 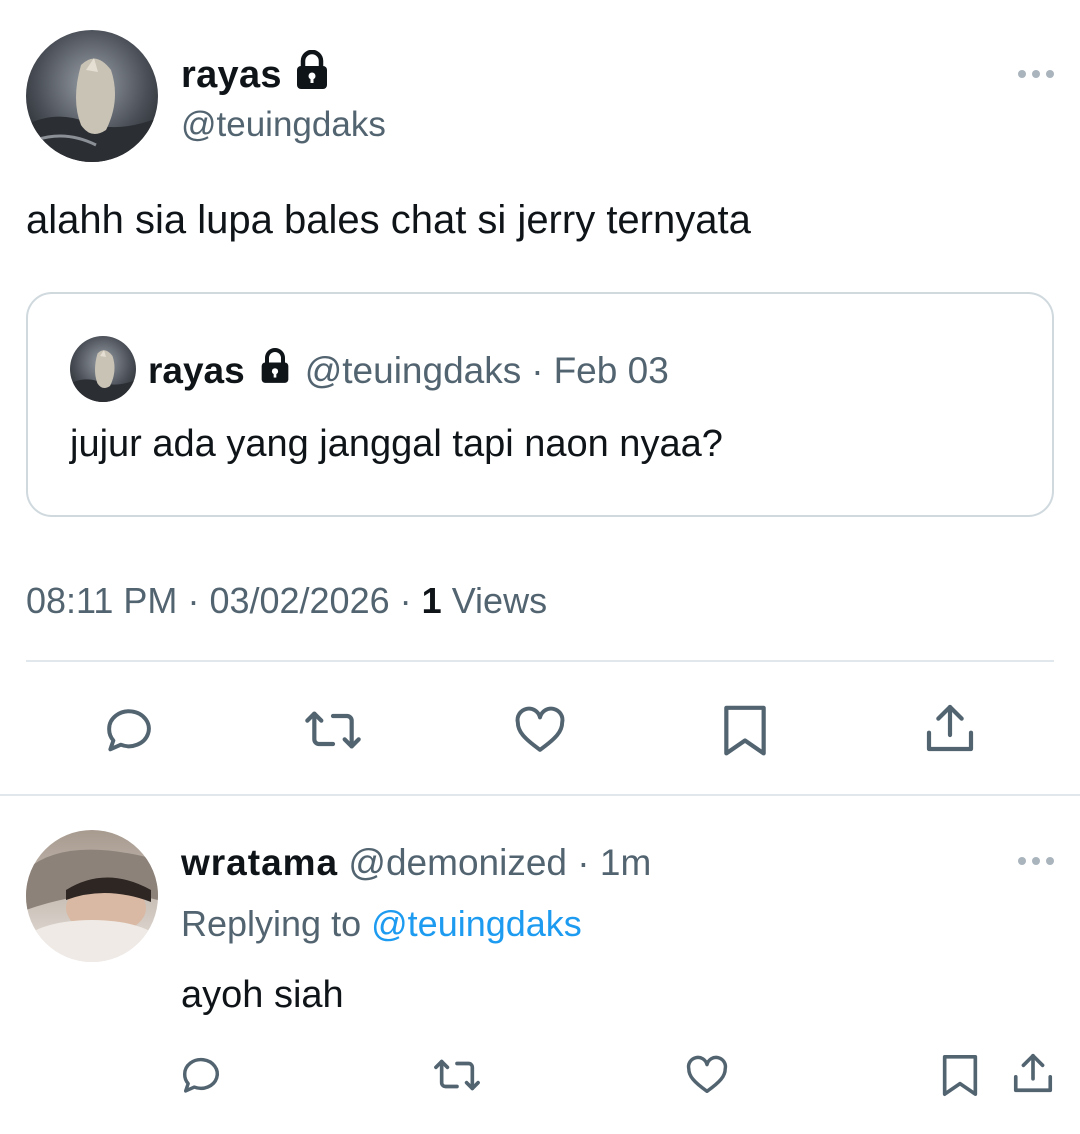 What do you see at coordinates (396, 444) in the screenshot?
I see `quoted-text: jujur ada yang janggal tapi naon nyaa?` at bounding box center [396, 444].